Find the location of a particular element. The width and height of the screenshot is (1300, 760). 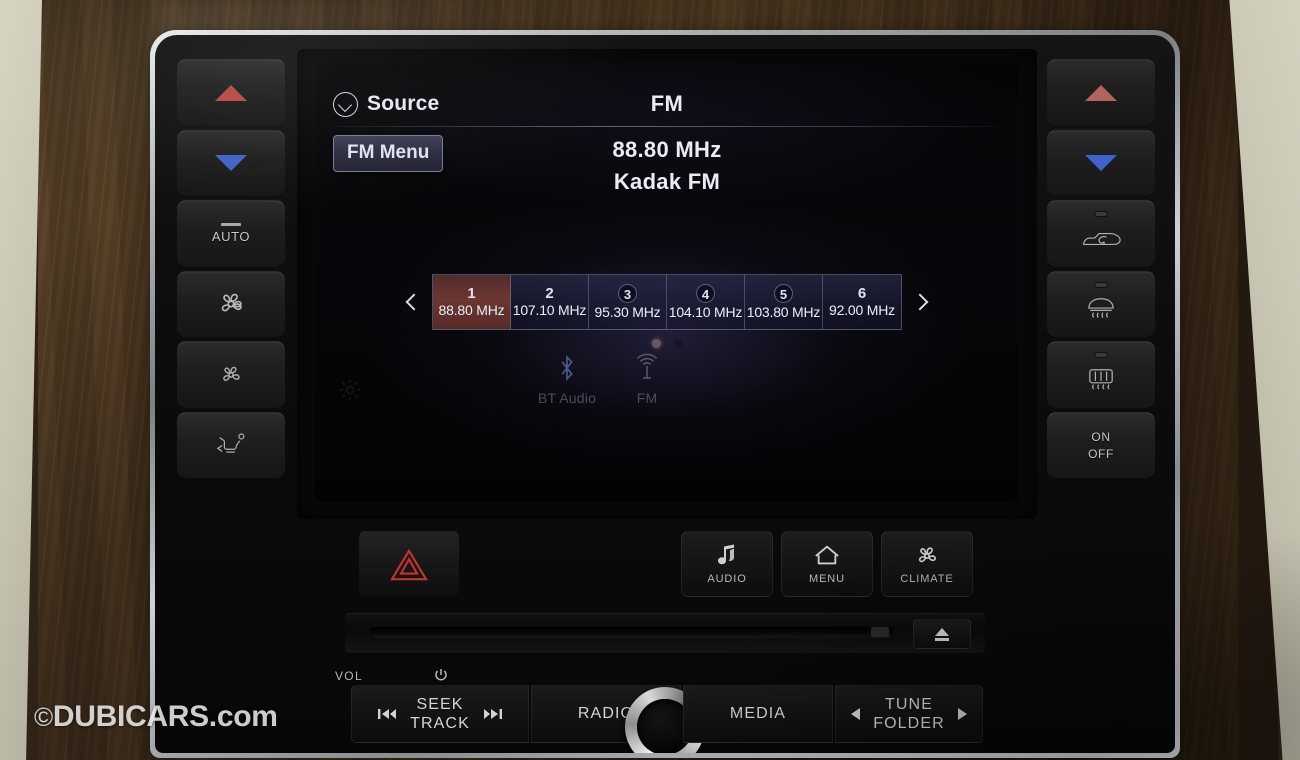

climate-label: CLIMATE is located at coordinates (927, 579).